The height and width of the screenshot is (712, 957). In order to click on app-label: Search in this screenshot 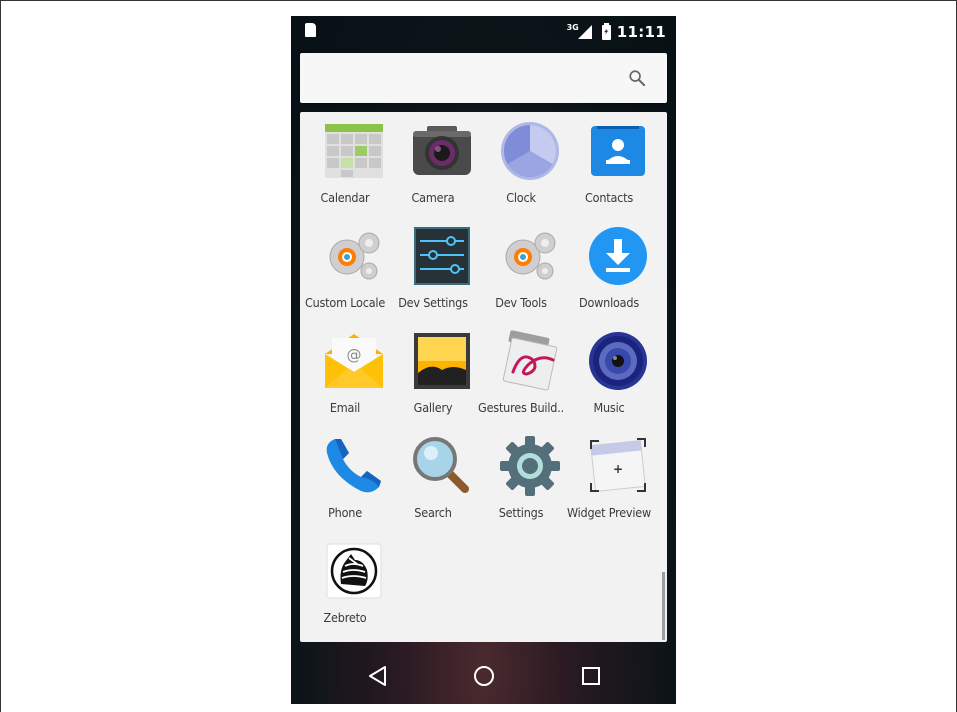, I will do `click(433, 512)`.